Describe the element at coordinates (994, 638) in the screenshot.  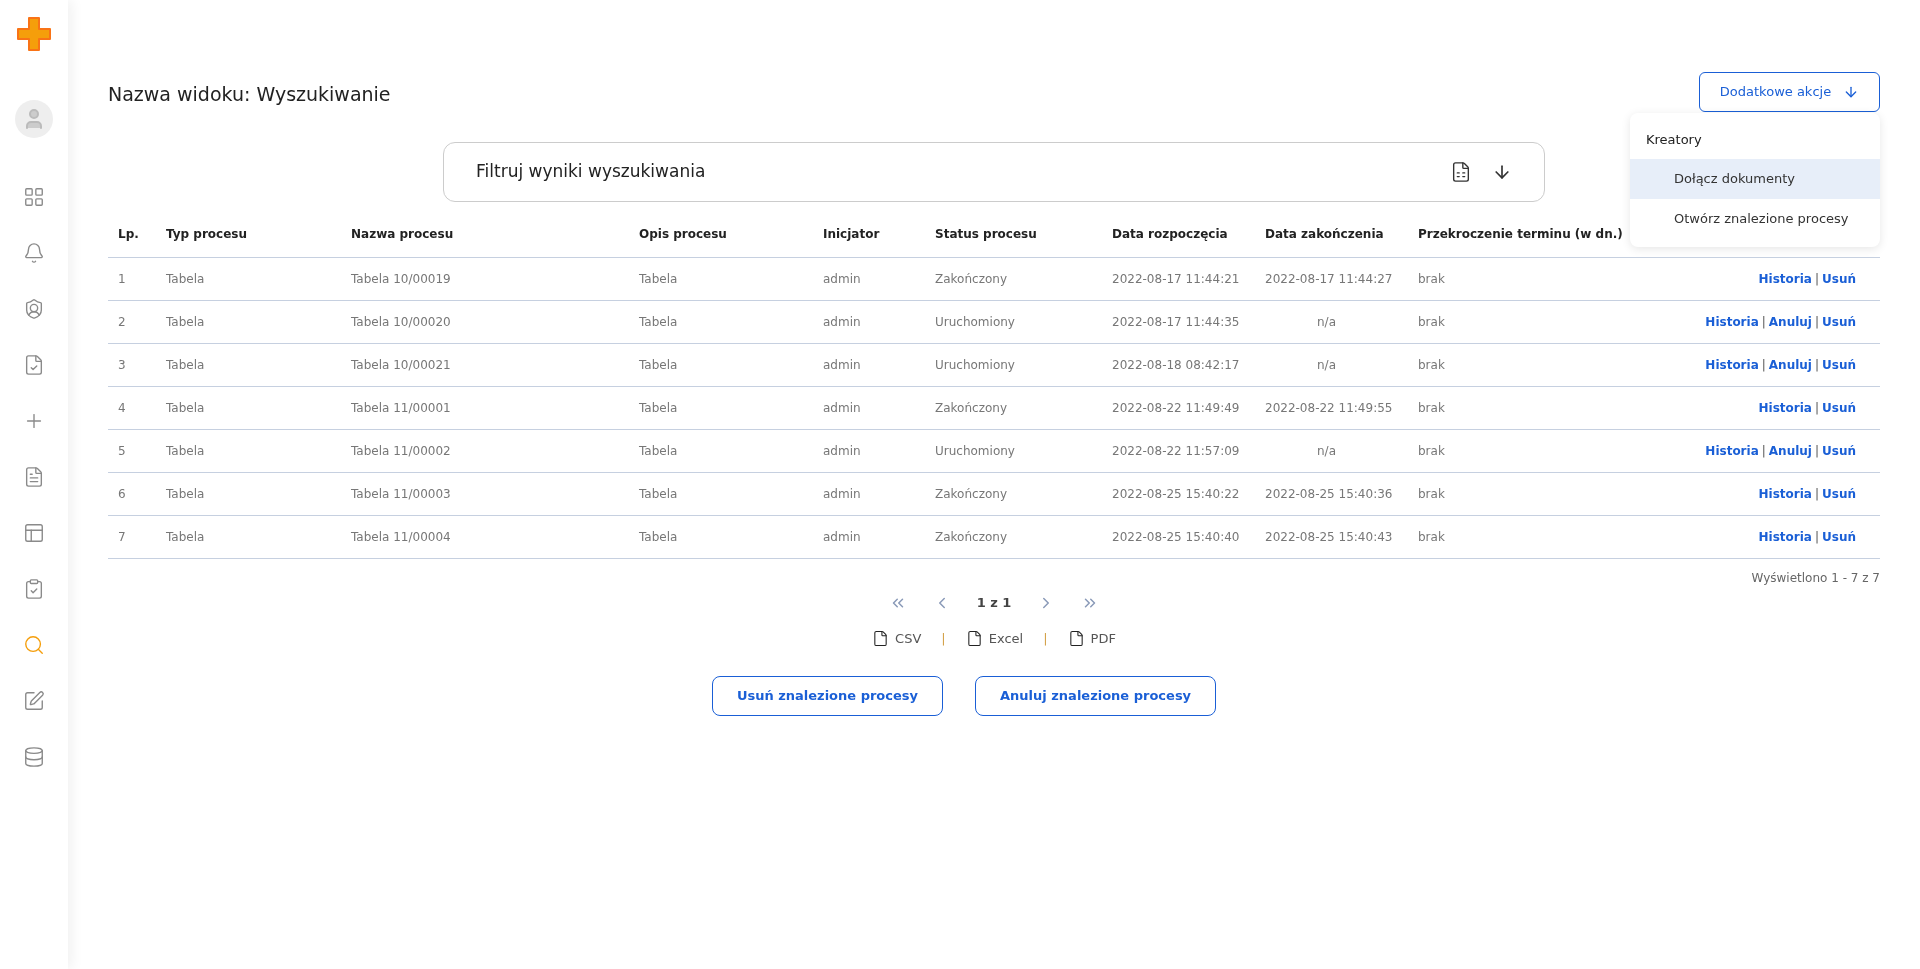
I see `export-link: Excel` at that location.